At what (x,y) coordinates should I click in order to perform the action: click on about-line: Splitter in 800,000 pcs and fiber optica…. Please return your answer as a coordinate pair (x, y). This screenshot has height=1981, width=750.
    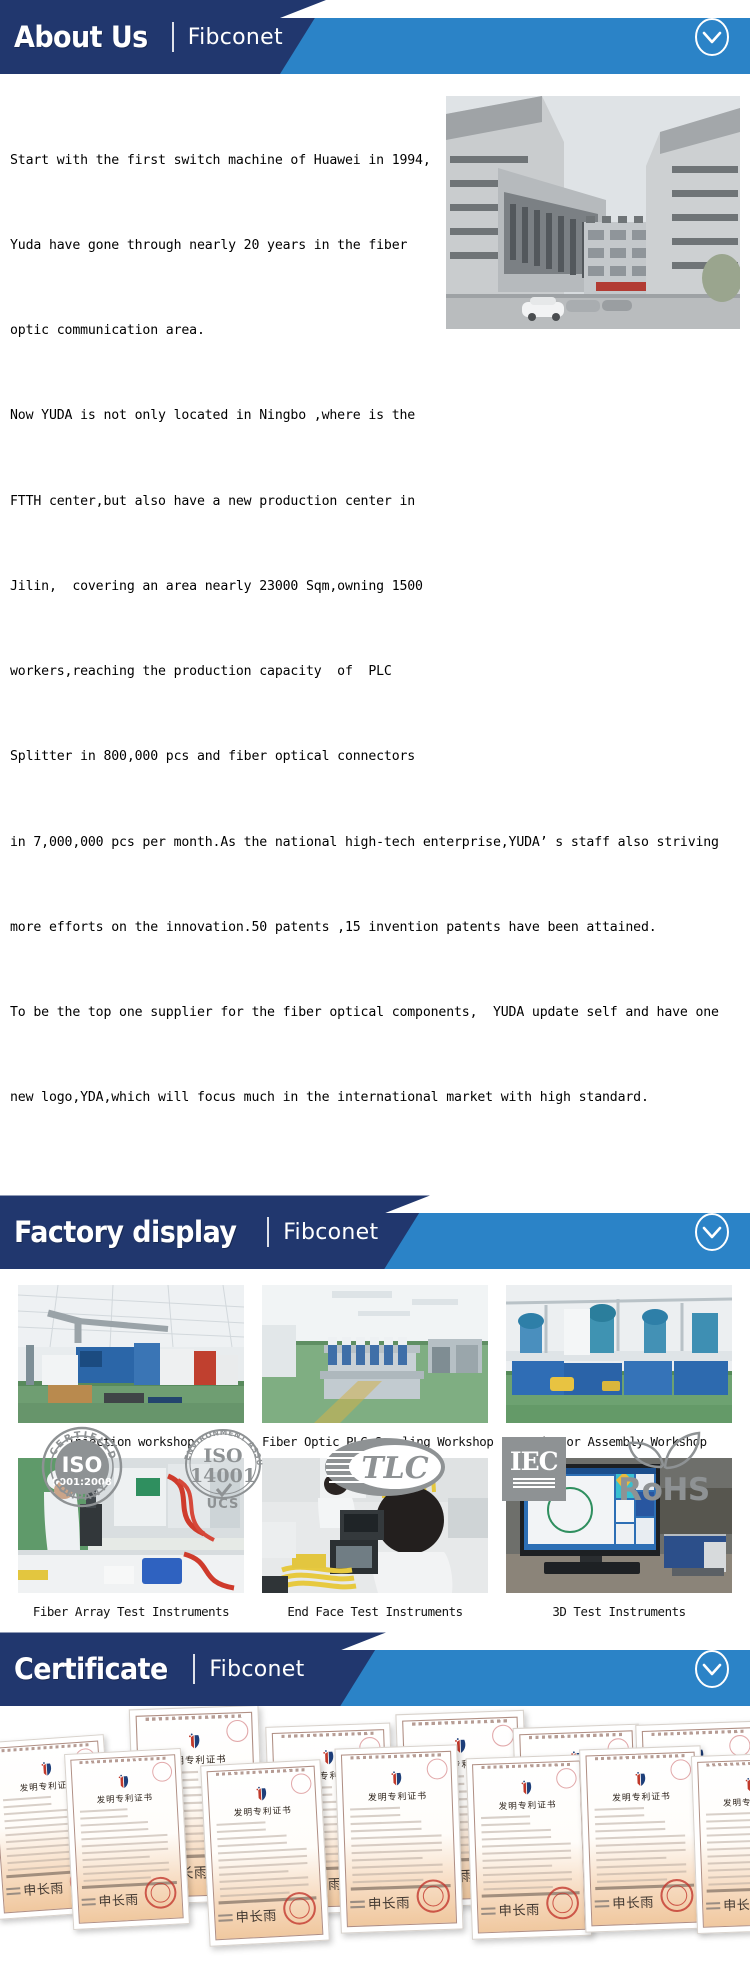
    Looking at the image, I should click on (213, 757).